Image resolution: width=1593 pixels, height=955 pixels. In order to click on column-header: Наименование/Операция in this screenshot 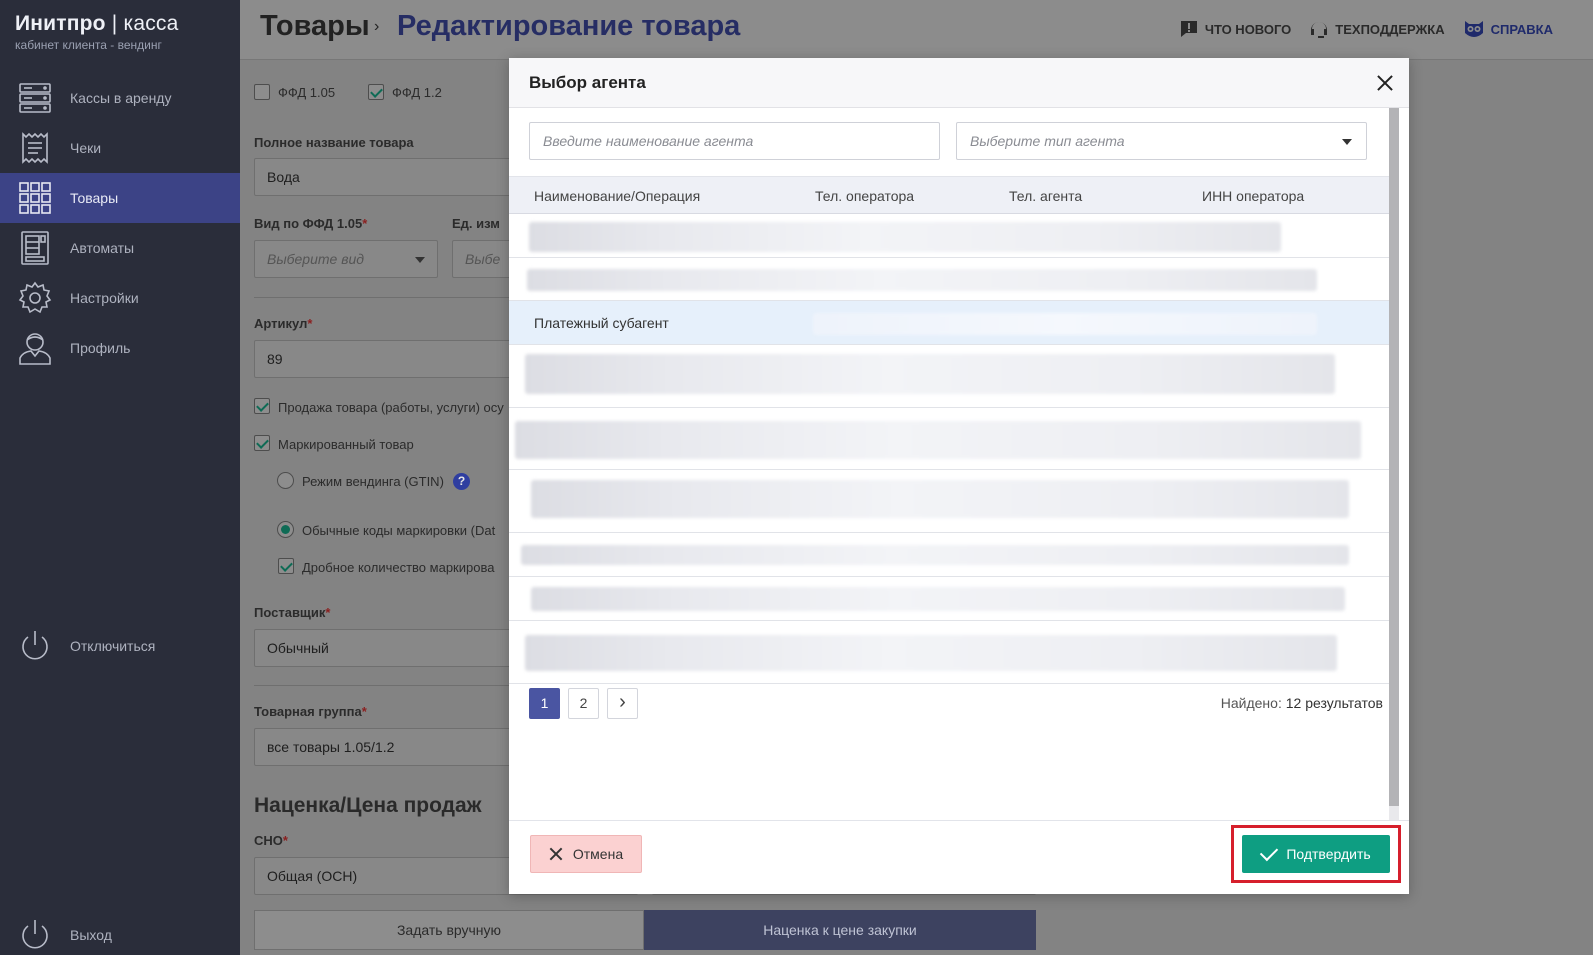, I will do `click(617, 196)`.